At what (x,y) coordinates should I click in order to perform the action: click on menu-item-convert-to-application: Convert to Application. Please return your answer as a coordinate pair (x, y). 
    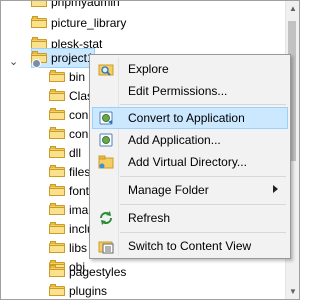
    Looking at the image, I should click on (190, 118).